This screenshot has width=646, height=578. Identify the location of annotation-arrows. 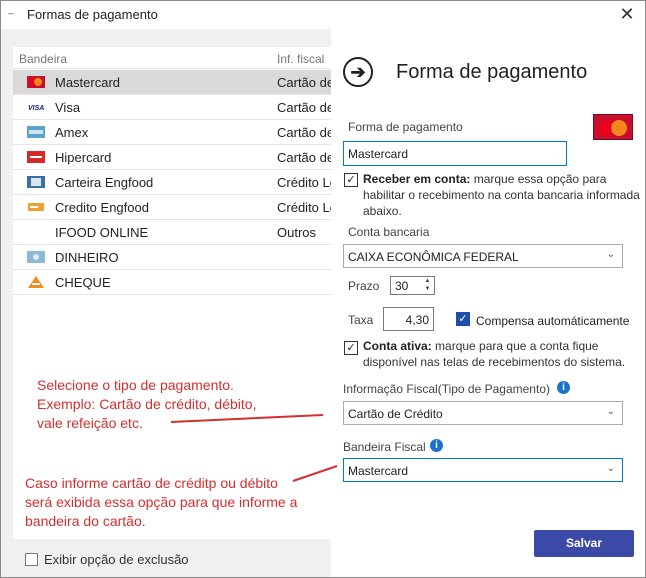
(254, 448).